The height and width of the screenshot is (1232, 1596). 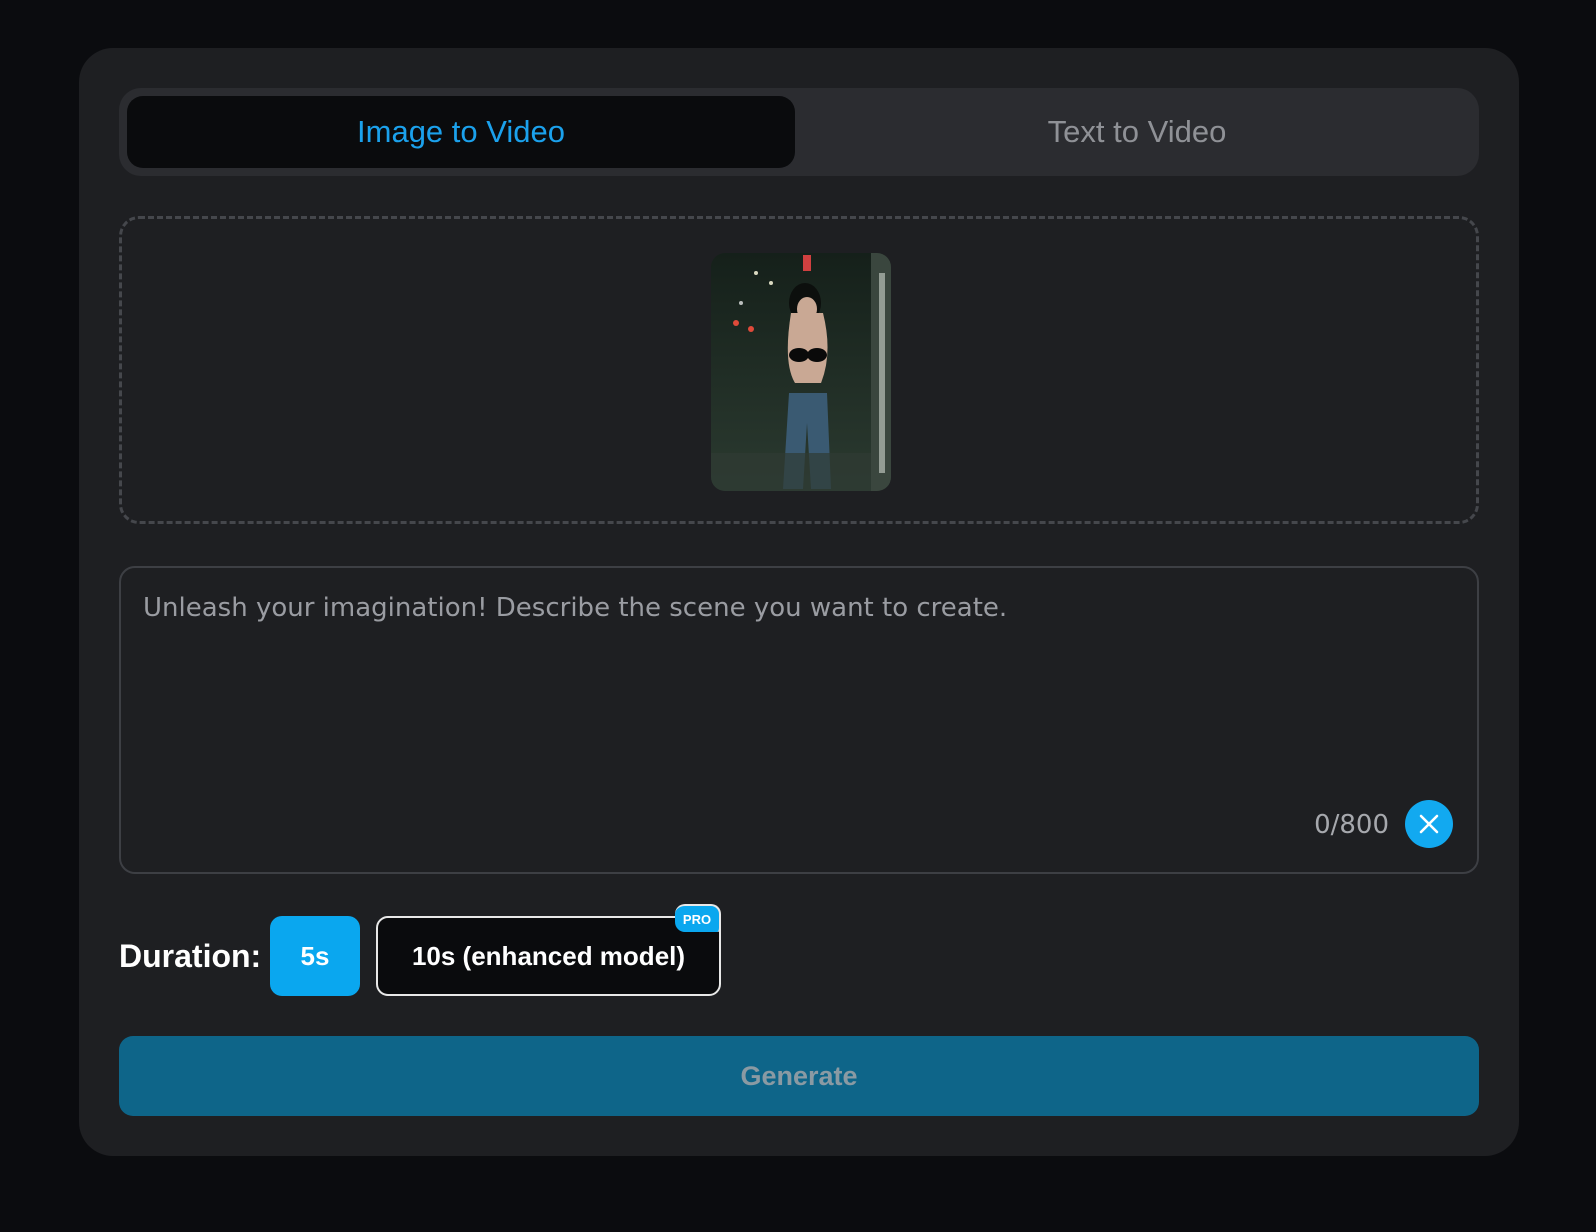 I want to click on pro-badge: PRO, so click(x=698, y=918).